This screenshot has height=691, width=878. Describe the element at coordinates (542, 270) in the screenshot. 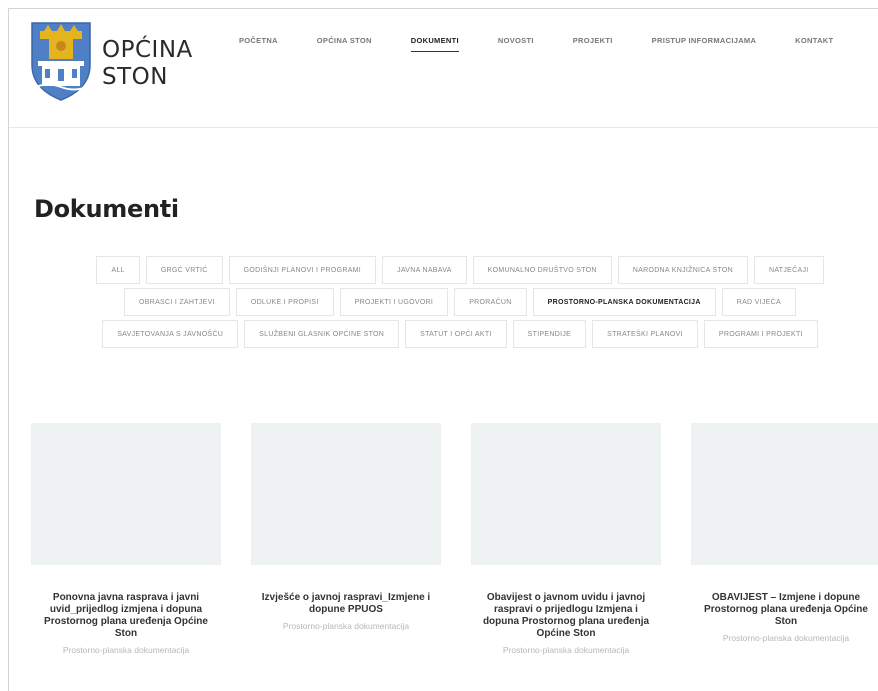

I see `filter-komunalno-drustvo: KOMUNALNO DRUŠTVO STON` at that location.